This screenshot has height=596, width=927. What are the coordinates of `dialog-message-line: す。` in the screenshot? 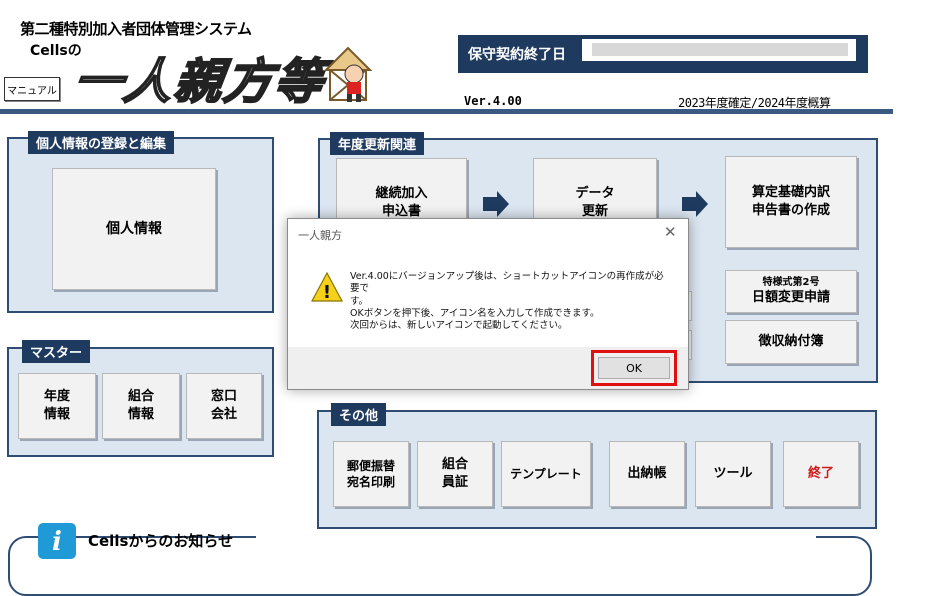 It's located at (359, 301).